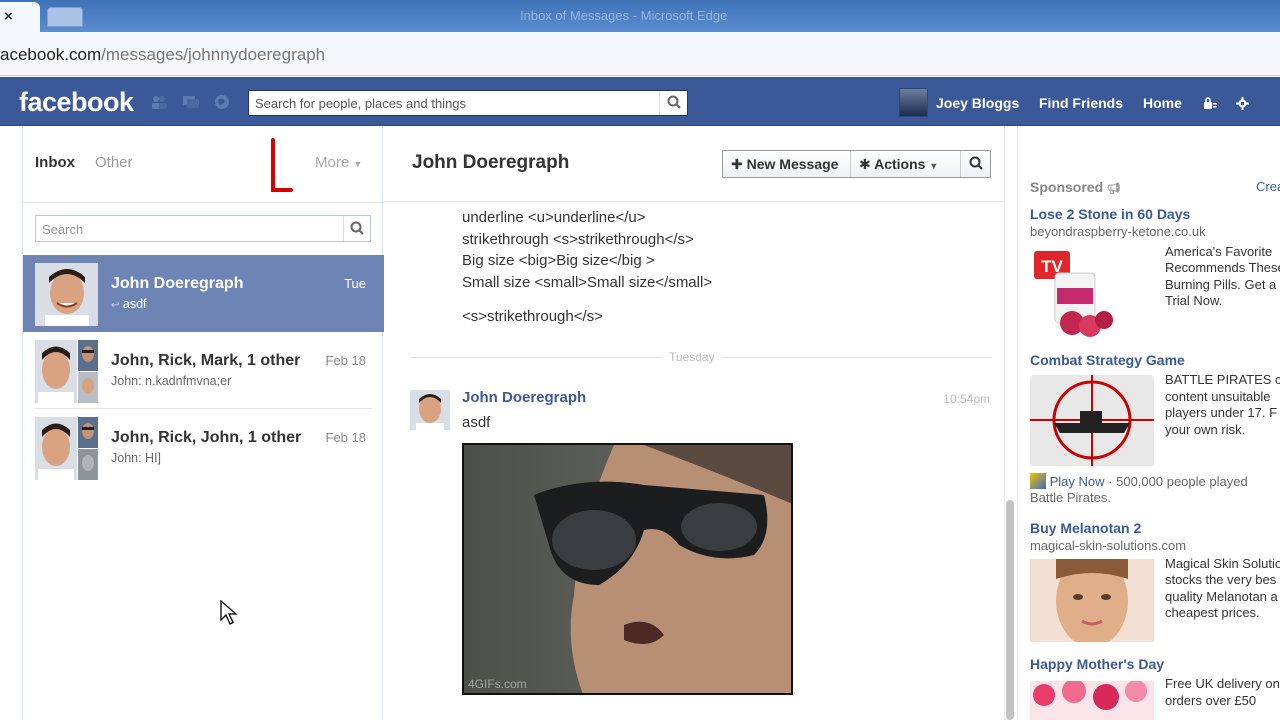  Describe the element at coordinates (1077, 481) in the screenshot. I see `play-now-link: Play Now` at that location.